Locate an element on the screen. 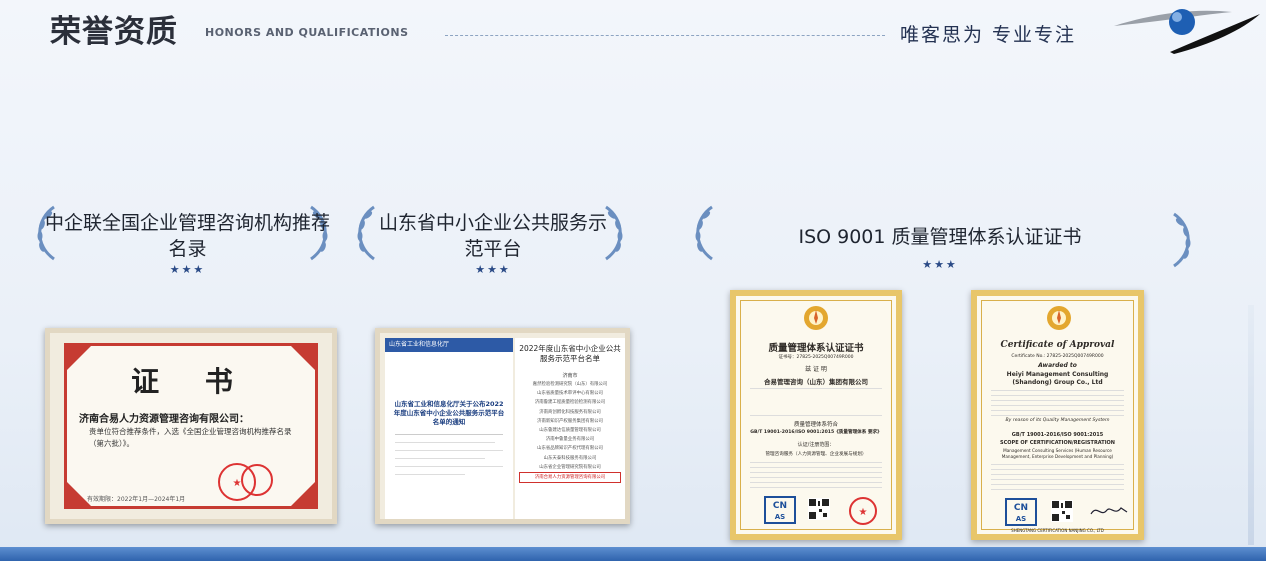  certificate-awarded: Awarded to is located at coordinates (1057, 365).